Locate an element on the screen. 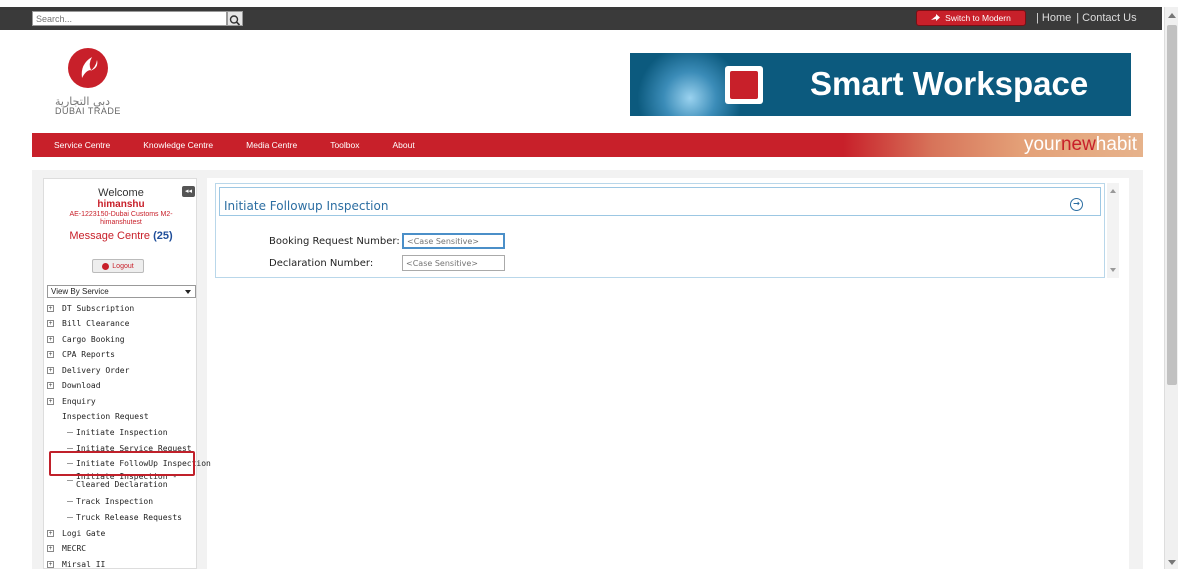 This screenshot has width=1178, height=572. search-icon is located at coordinates (235, 20).